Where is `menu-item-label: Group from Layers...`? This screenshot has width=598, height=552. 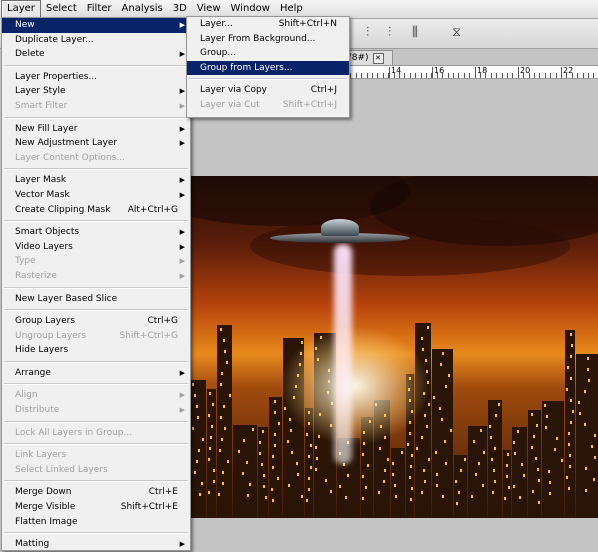
menu-item-label: Group from Layers... is located at coordinates (246, 67).